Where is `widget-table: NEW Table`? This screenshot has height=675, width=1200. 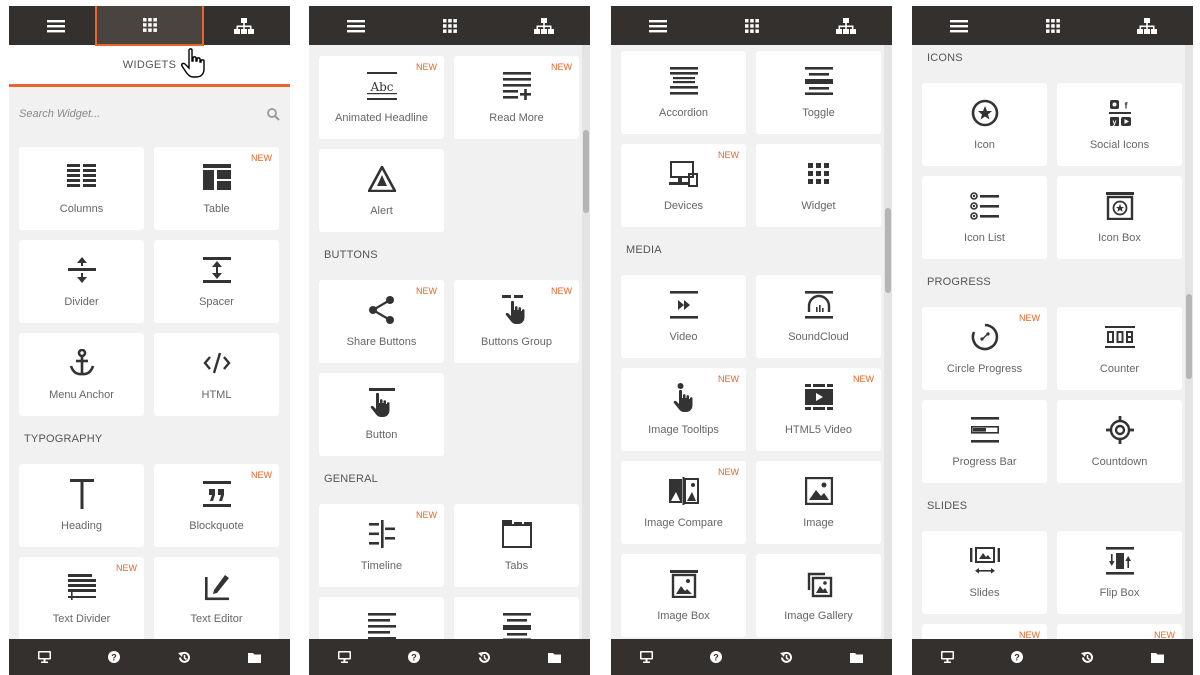
widget-table: NEW Table is located at coordinates (216, 188).